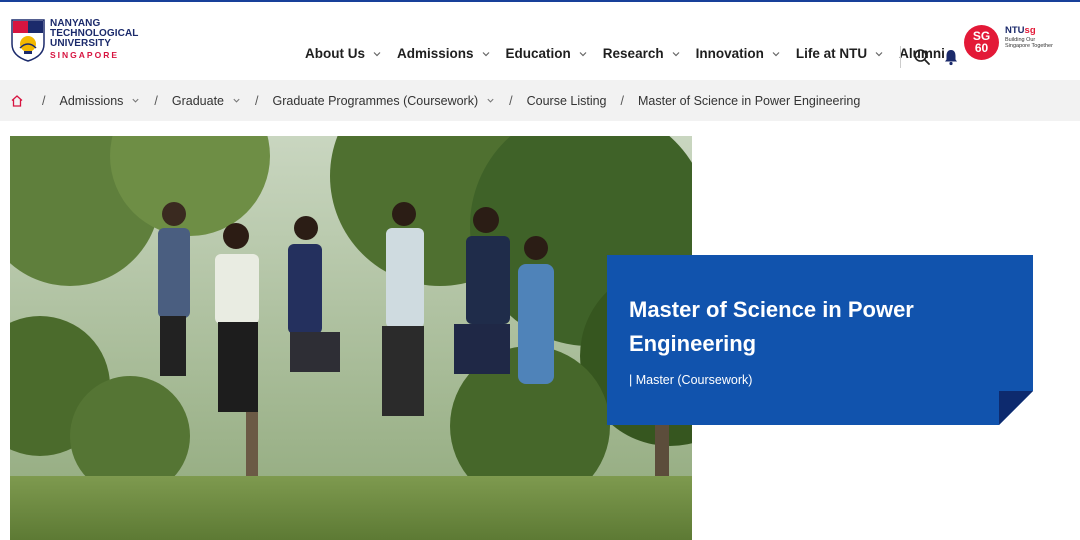  What do you see at coordinates (91, 100) in the screenshot?
I see `breadcrumb-label: Admissions` at bounding box center [91, 100].